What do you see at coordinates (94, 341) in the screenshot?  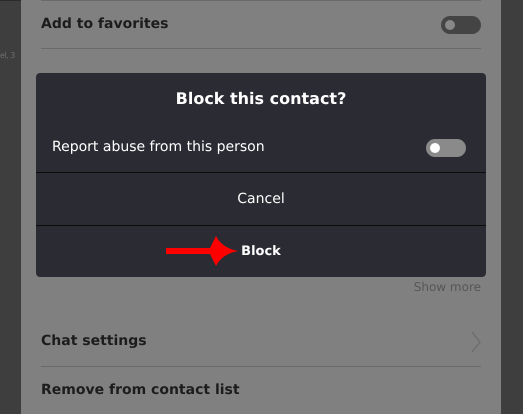 I see `setting-label: Chat settings` at bounding box center [94, 341].